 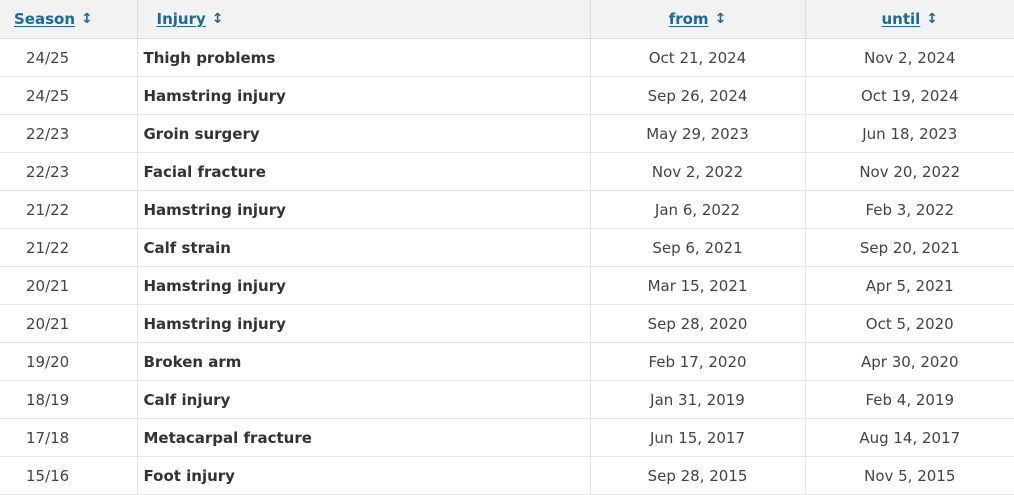 What do you see at coordinates (698, 399) in the screenshot?
I see `from-date-cell: Jan 31, 2019` at bounding box center [698, 399].